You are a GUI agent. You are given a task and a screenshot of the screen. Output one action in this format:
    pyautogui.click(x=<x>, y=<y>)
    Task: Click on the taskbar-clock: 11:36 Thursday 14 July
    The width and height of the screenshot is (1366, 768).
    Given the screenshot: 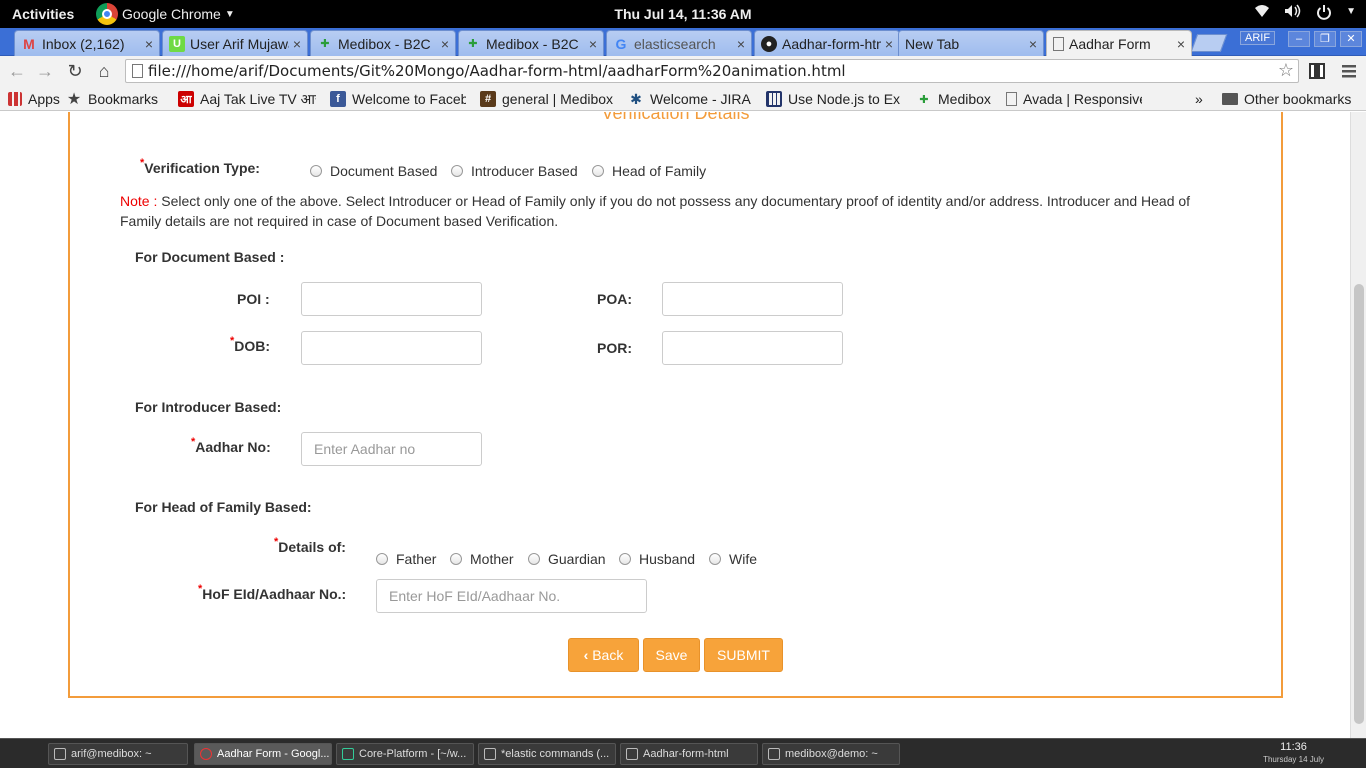 What is the action you would take?
    pyautogui.click(x=1293, y=753)
    